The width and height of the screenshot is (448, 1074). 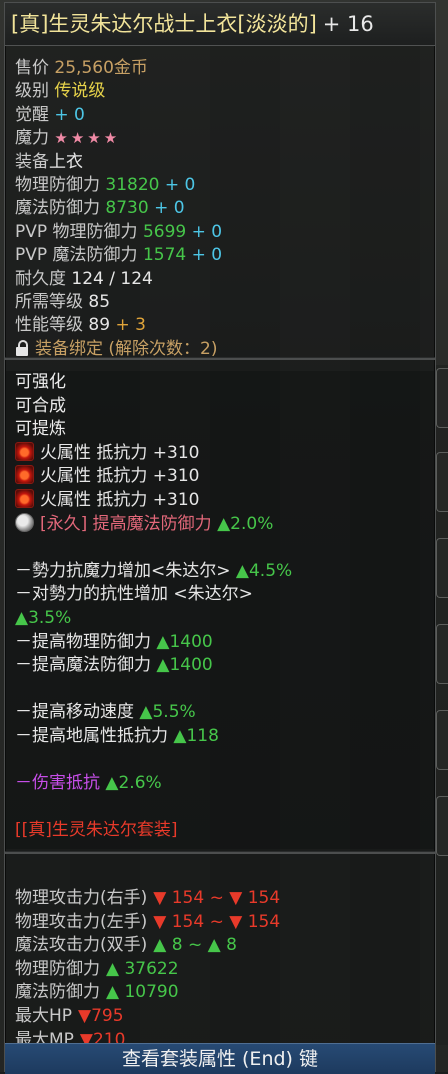 I want to click on price-value: 25,560金币, so click(x=101, y=68).